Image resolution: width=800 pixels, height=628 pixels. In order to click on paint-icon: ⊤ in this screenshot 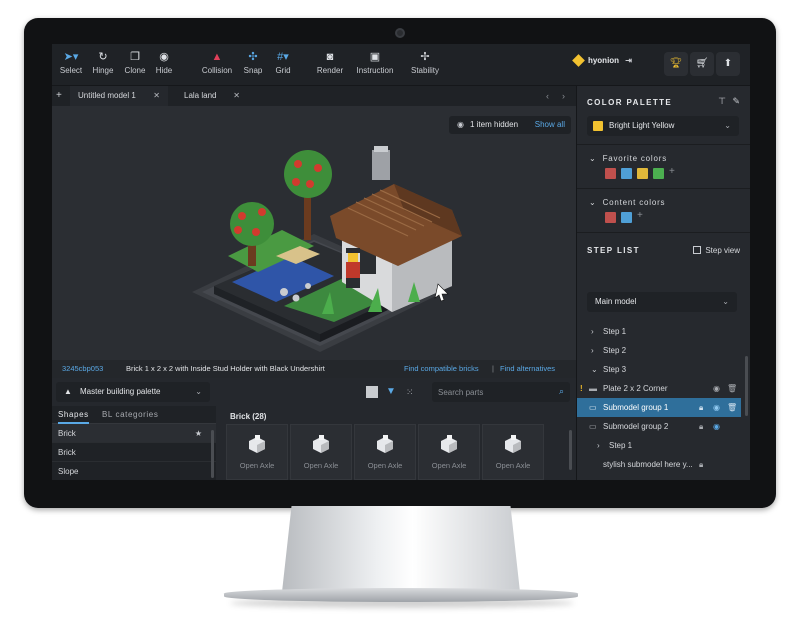, I will do `click(722, 101)`.